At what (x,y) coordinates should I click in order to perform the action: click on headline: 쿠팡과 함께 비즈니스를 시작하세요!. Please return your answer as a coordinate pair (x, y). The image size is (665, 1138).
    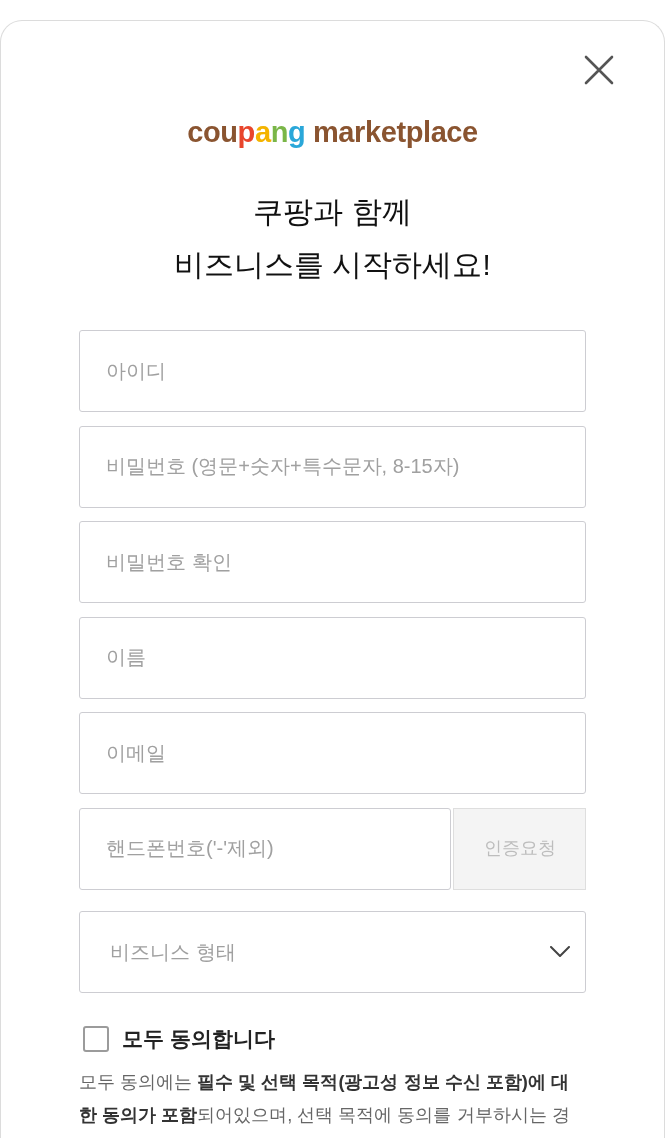
    Looking at the image, I should click on (332, 238).